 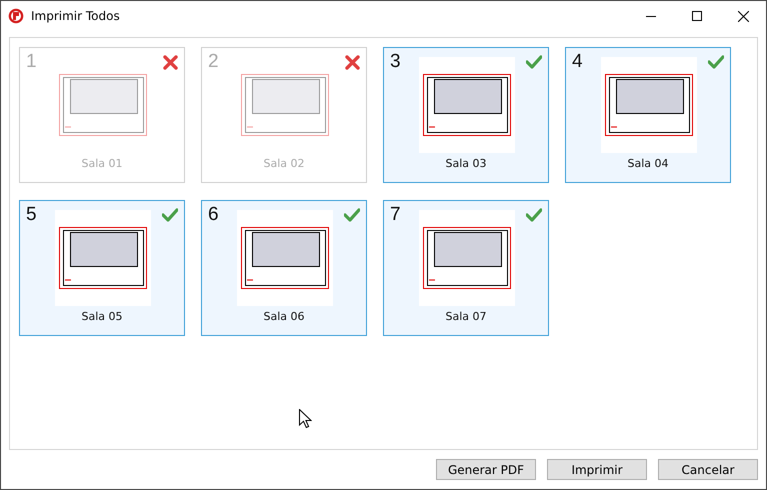 What do you see at coordinates (697, 16) in the screenshot?
I see `maximize-icon` at bounding box center [697, 16].